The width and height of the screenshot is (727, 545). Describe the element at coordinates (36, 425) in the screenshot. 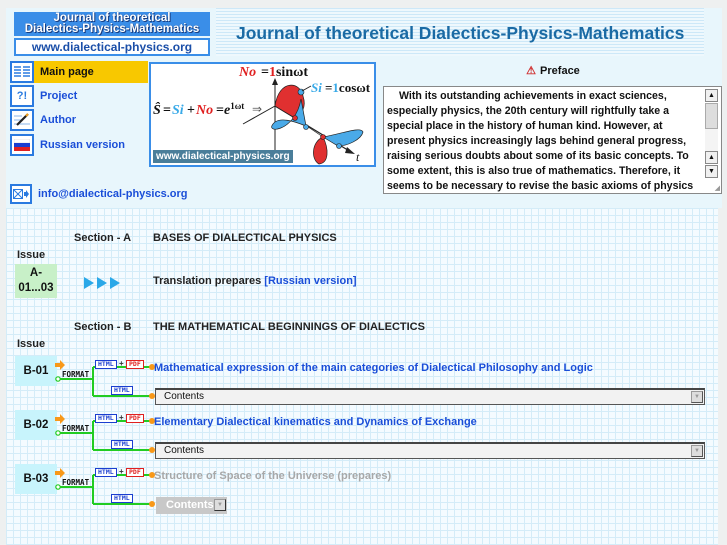

I see `issue-b-02: B-02` at that location.